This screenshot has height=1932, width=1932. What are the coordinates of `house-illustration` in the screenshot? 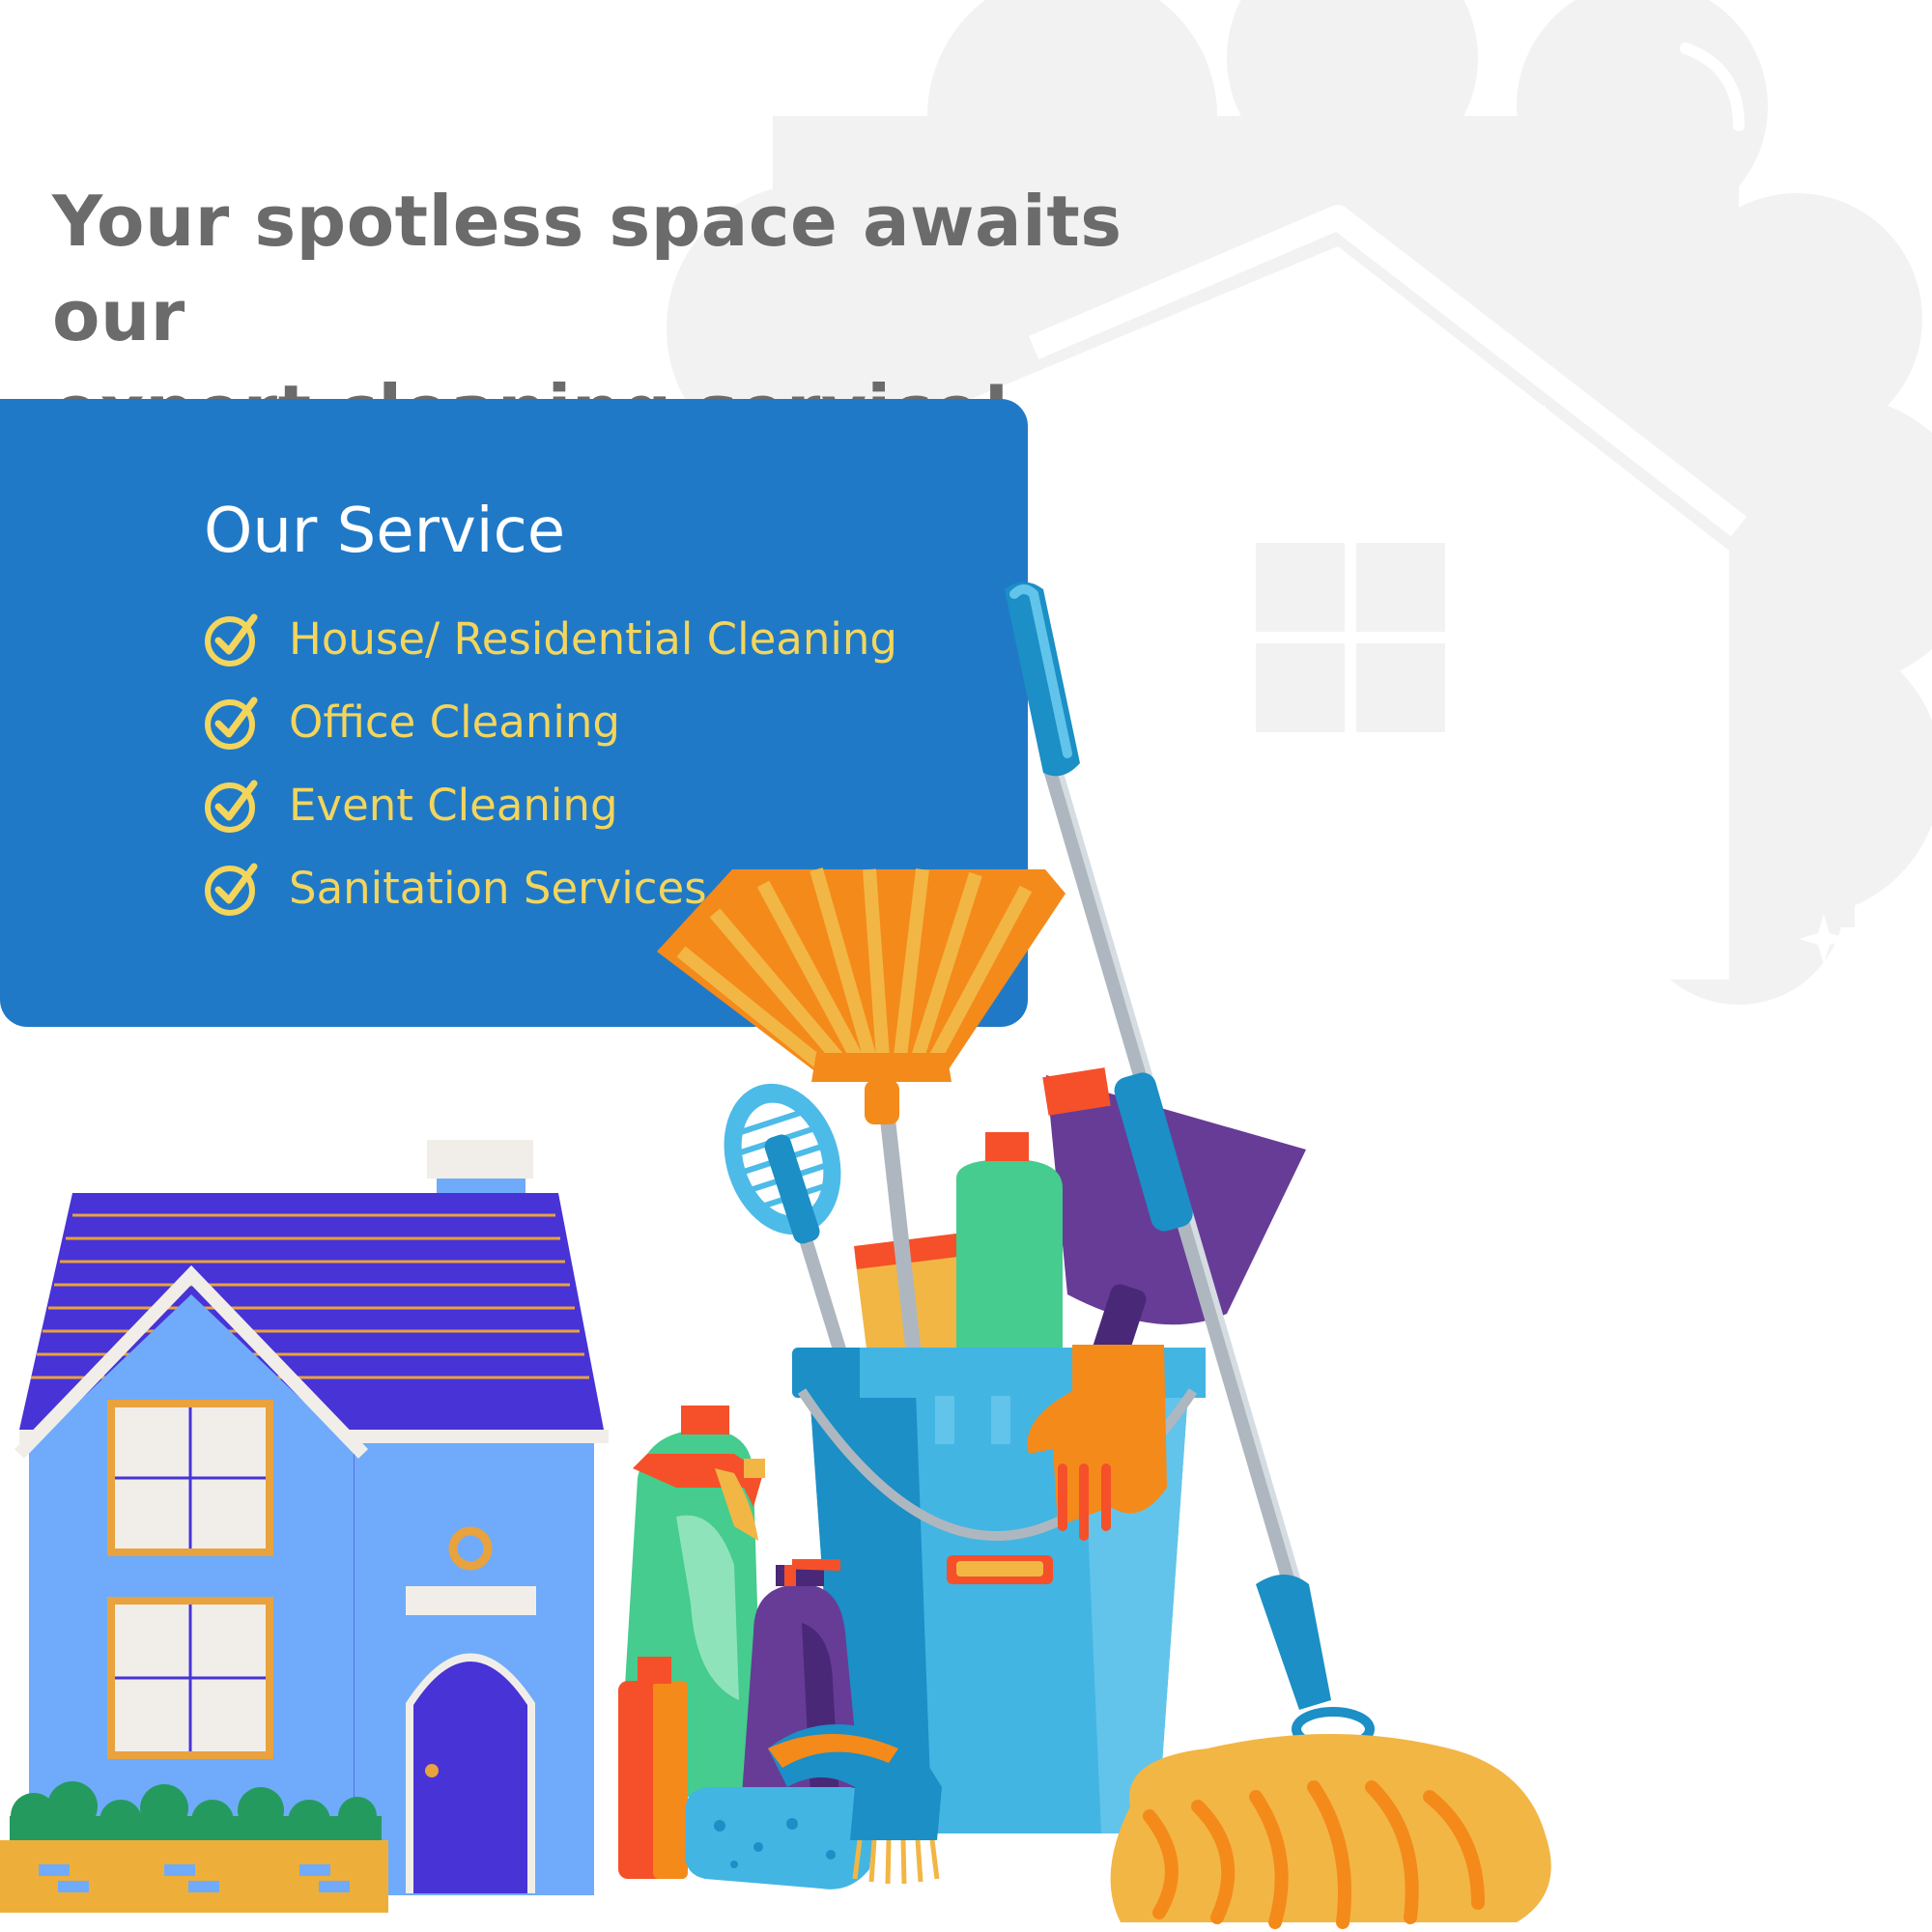 It's located at (304, 1526).